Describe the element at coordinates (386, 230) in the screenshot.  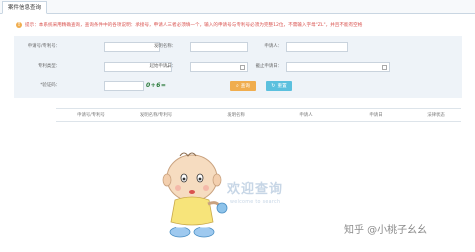
I see `watermark: 知乎 @小桃子幺幺` at that location.